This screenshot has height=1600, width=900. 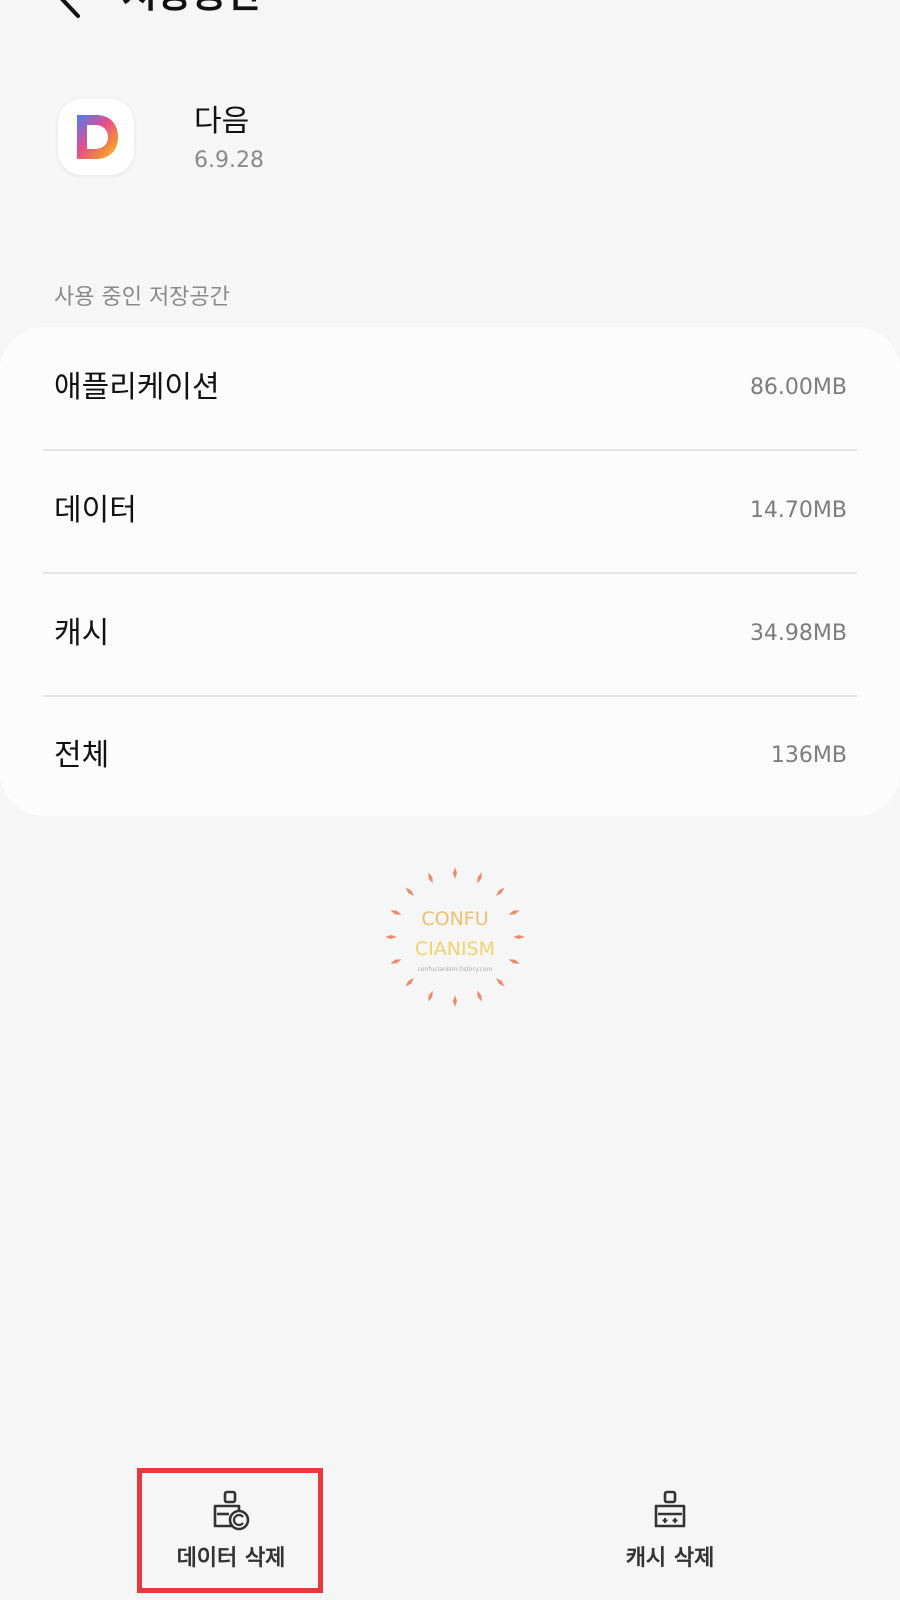 What do you see at coordinates (229, 160) in the screenshot?
I see `app-version: 6.9.28` at bounding box center [229, 160].